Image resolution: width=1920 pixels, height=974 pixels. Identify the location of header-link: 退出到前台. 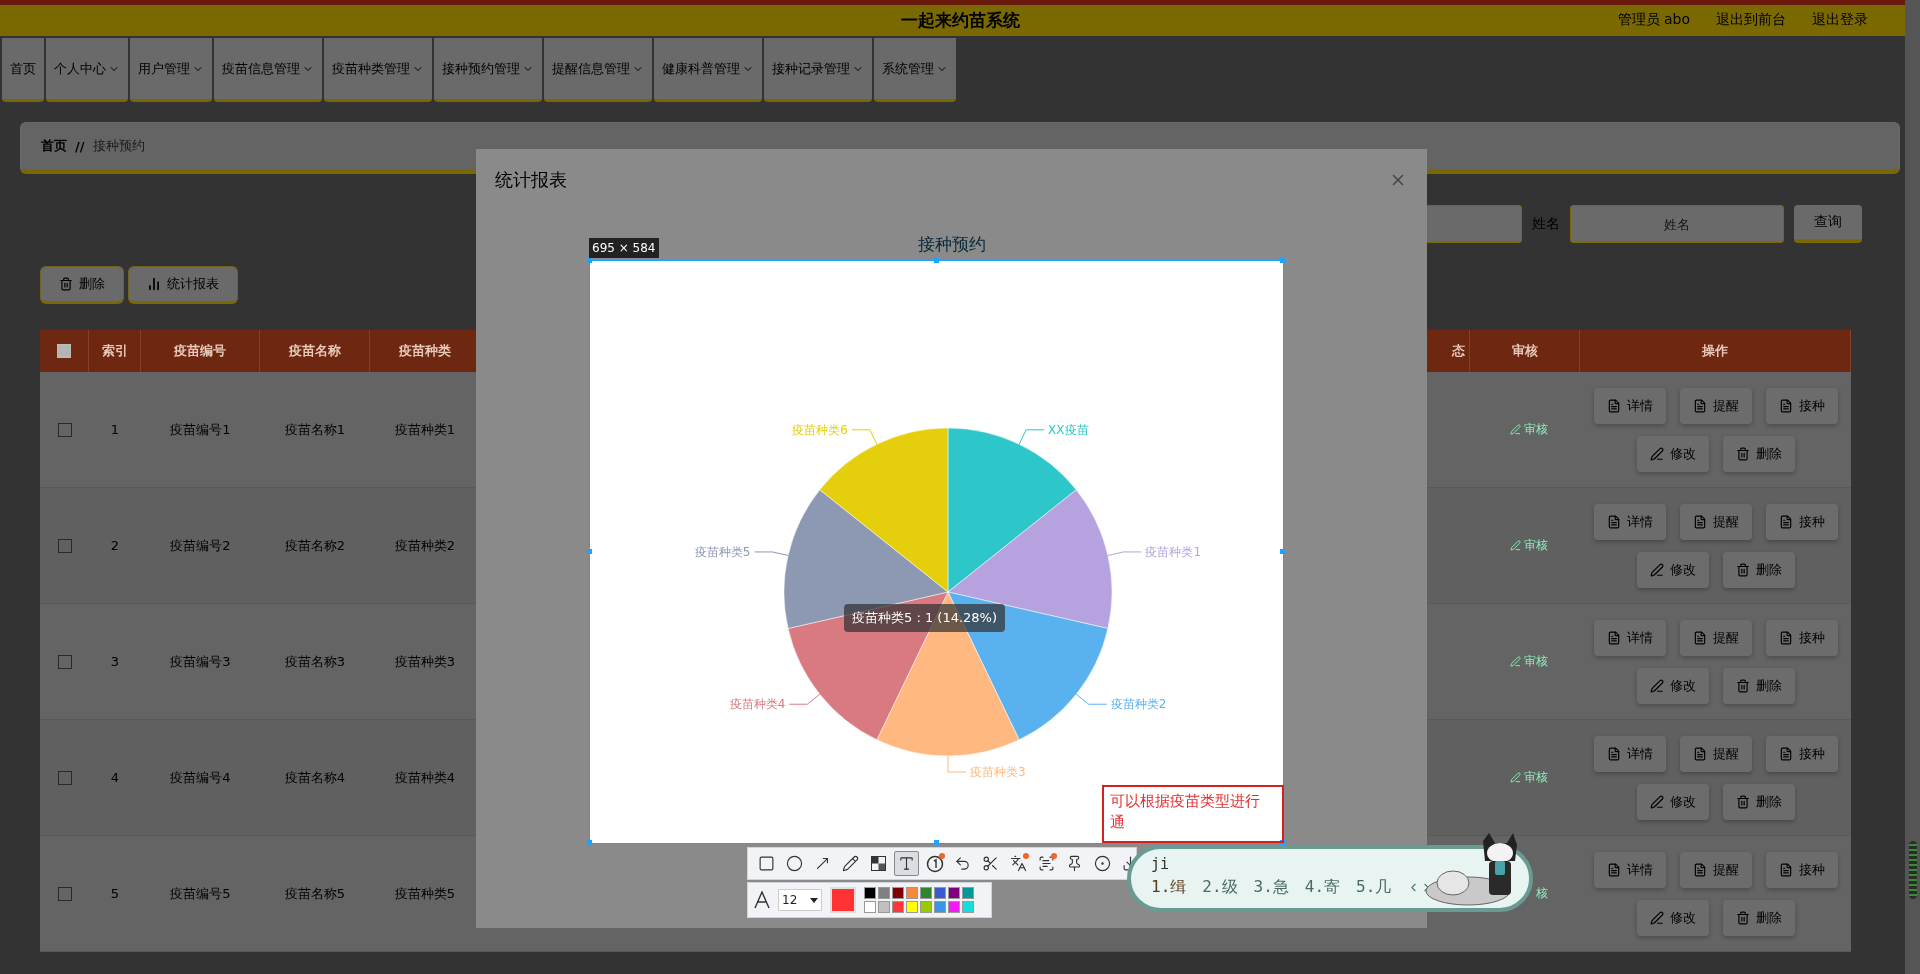
(1751, 20).